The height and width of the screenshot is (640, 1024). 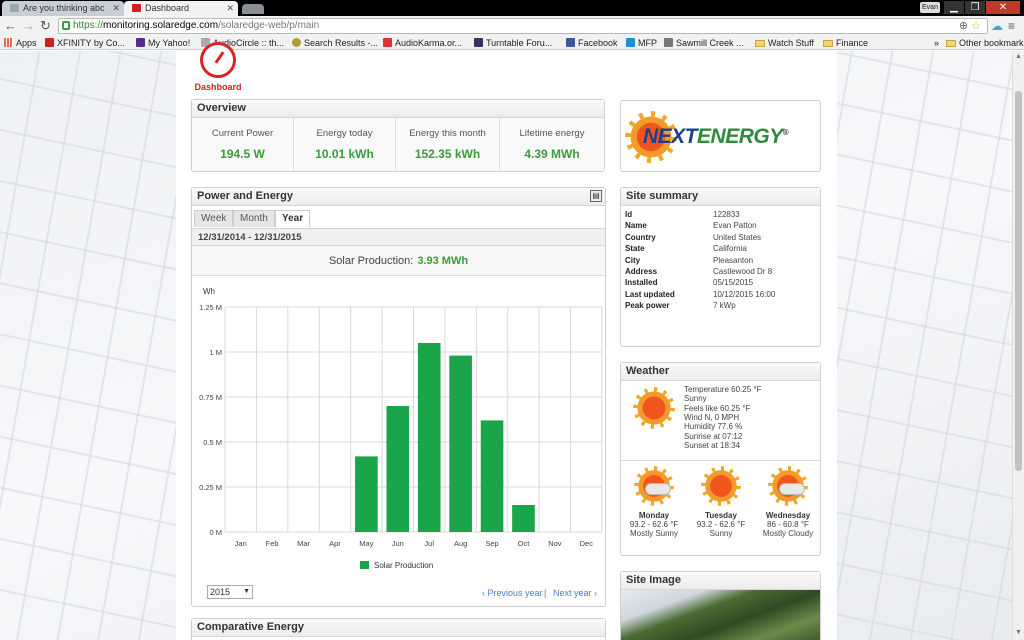 What do you see at coordinates (552, 133) in the screenshot?
I see `metric-label: Lifetime energy` at bounding box center [552, 133].